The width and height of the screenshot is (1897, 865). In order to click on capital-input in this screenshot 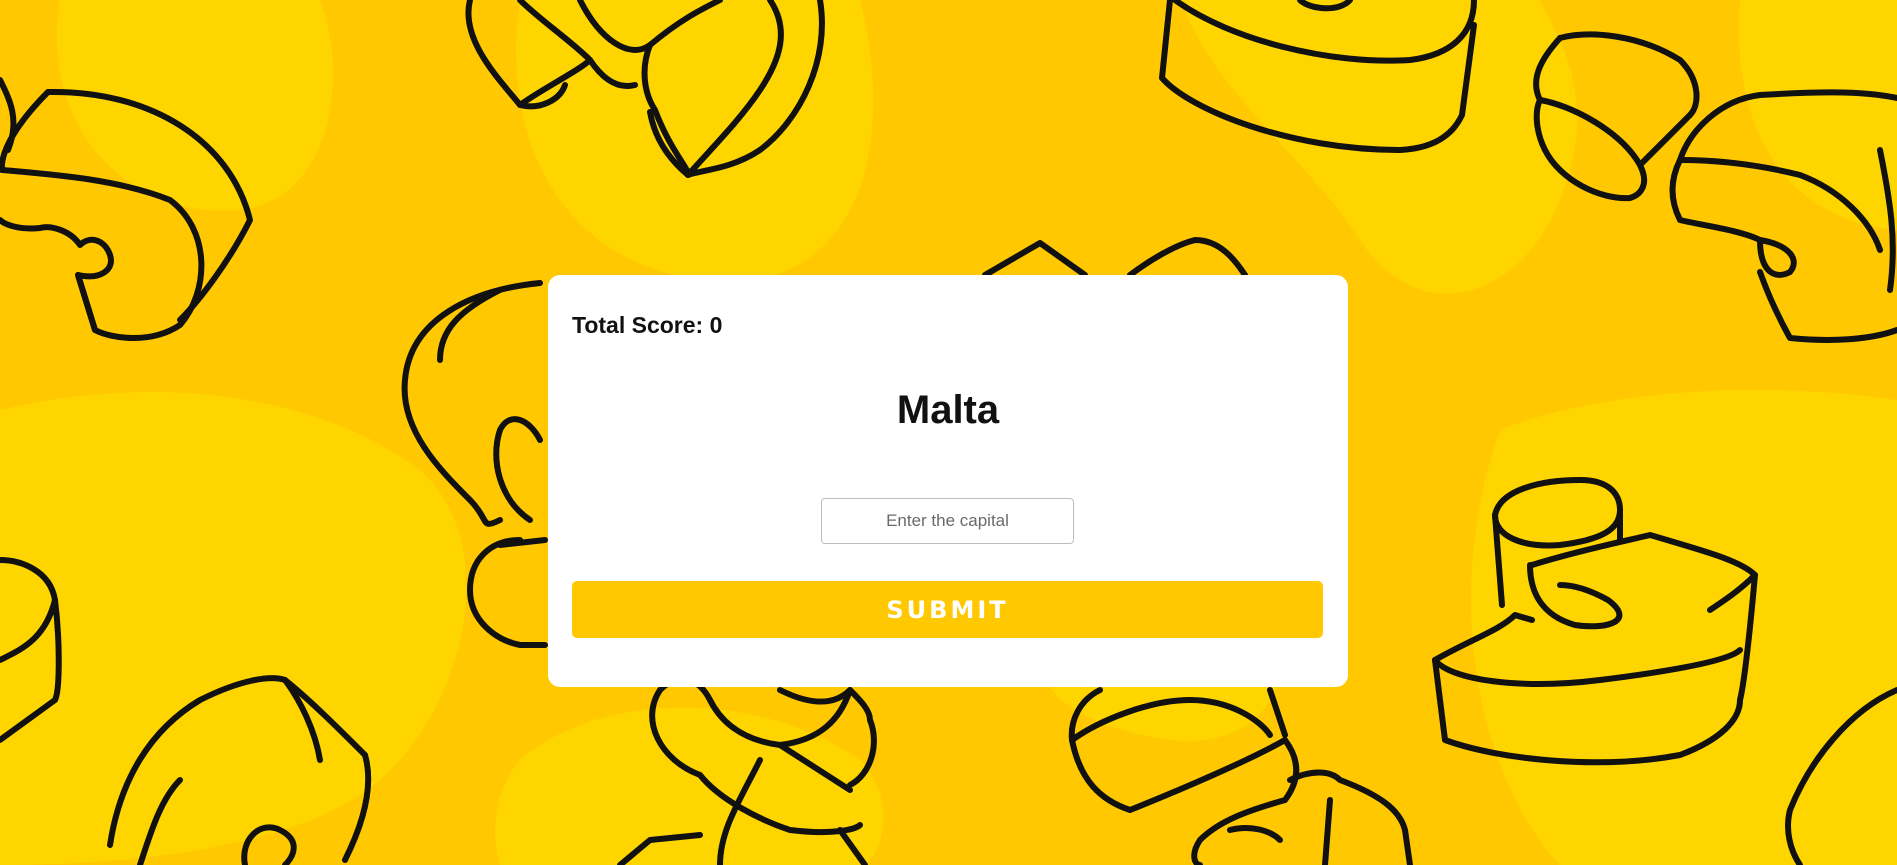, I will do `click(947, 521)`.